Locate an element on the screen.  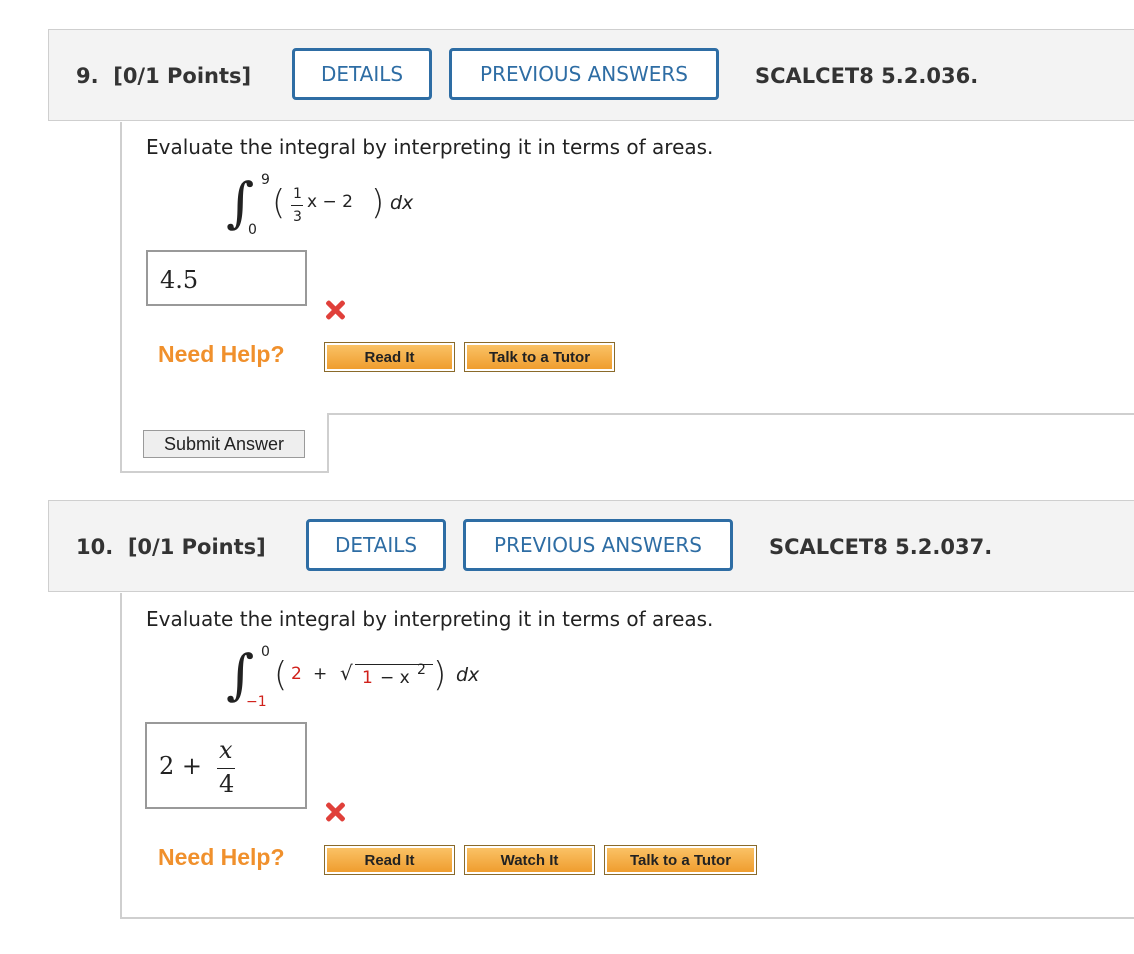
submit-tab-left-edge is located at coordinates (121, 297).